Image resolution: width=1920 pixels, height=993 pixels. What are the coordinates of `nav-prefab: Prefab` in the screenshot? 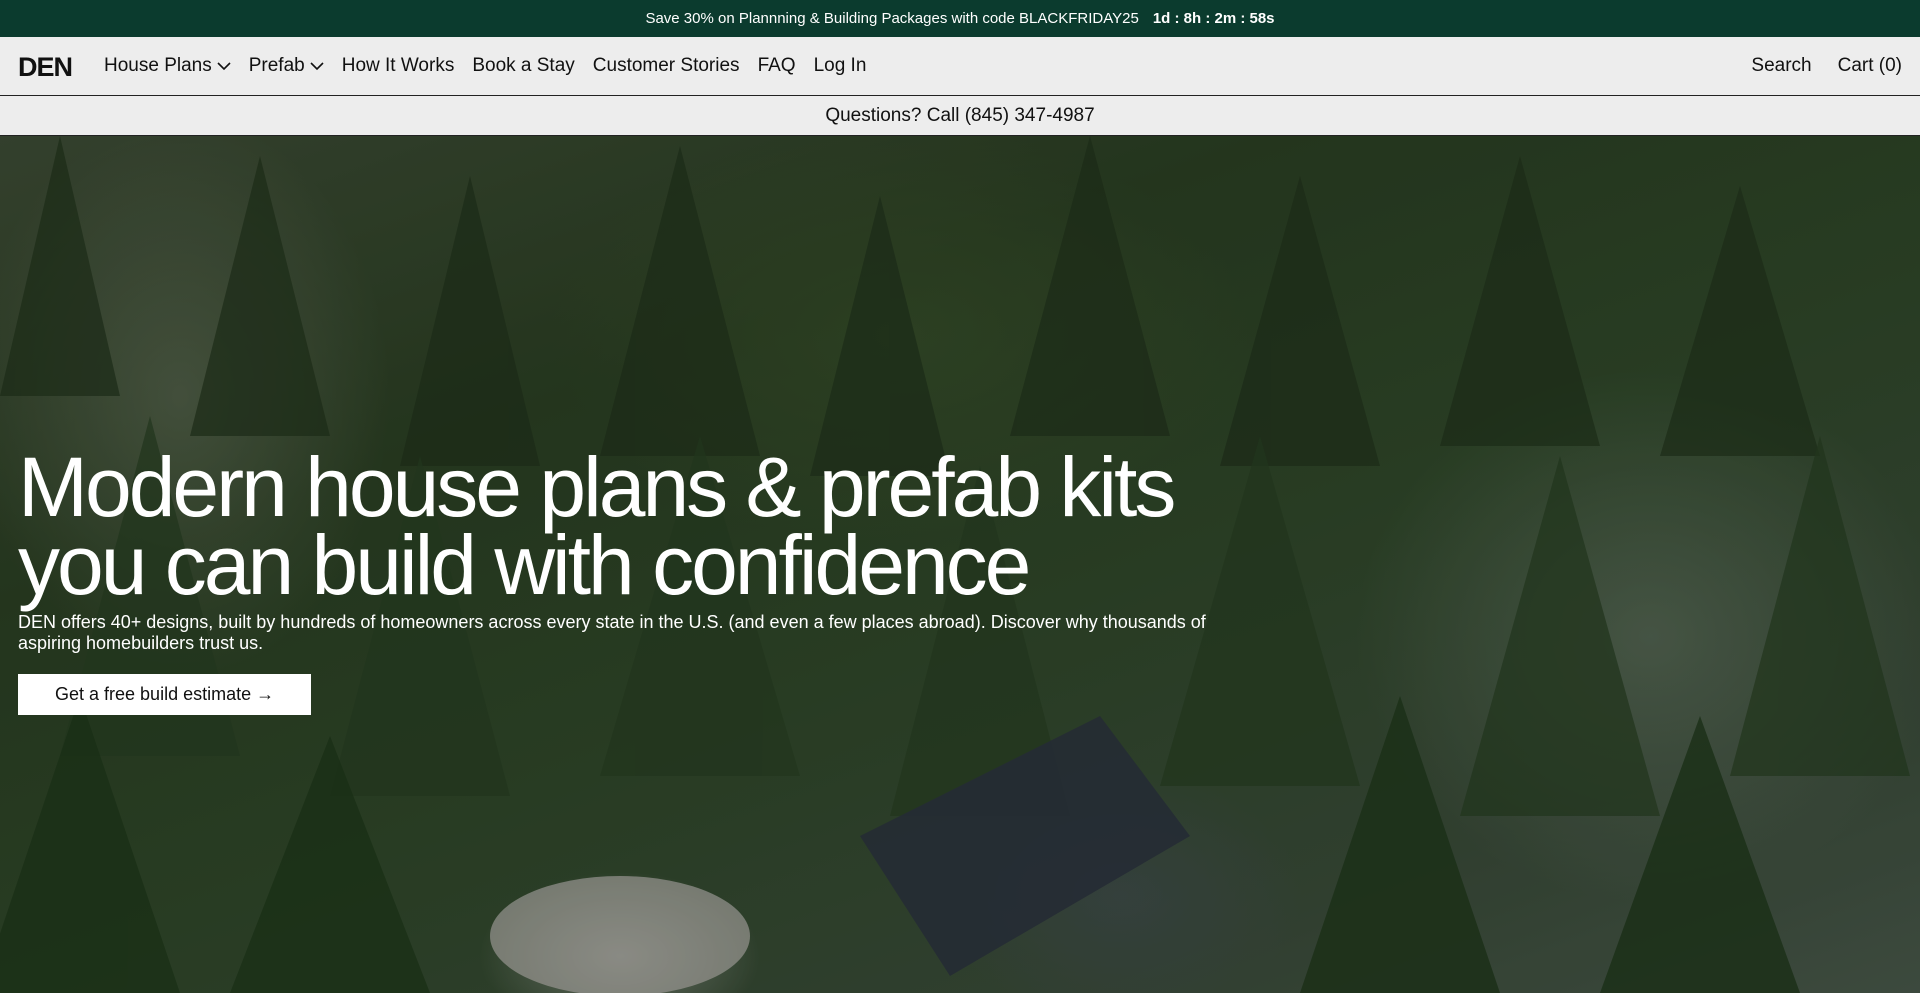 It's located at (286, 66).